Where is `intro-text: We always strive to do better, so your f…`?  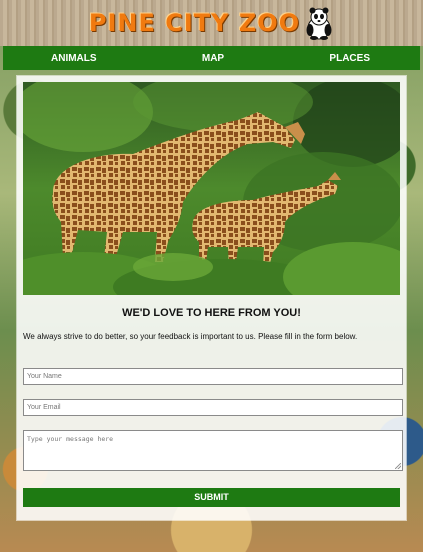 intro-text: We always strive to do better, so your f… is located at coordinates (190, 336).